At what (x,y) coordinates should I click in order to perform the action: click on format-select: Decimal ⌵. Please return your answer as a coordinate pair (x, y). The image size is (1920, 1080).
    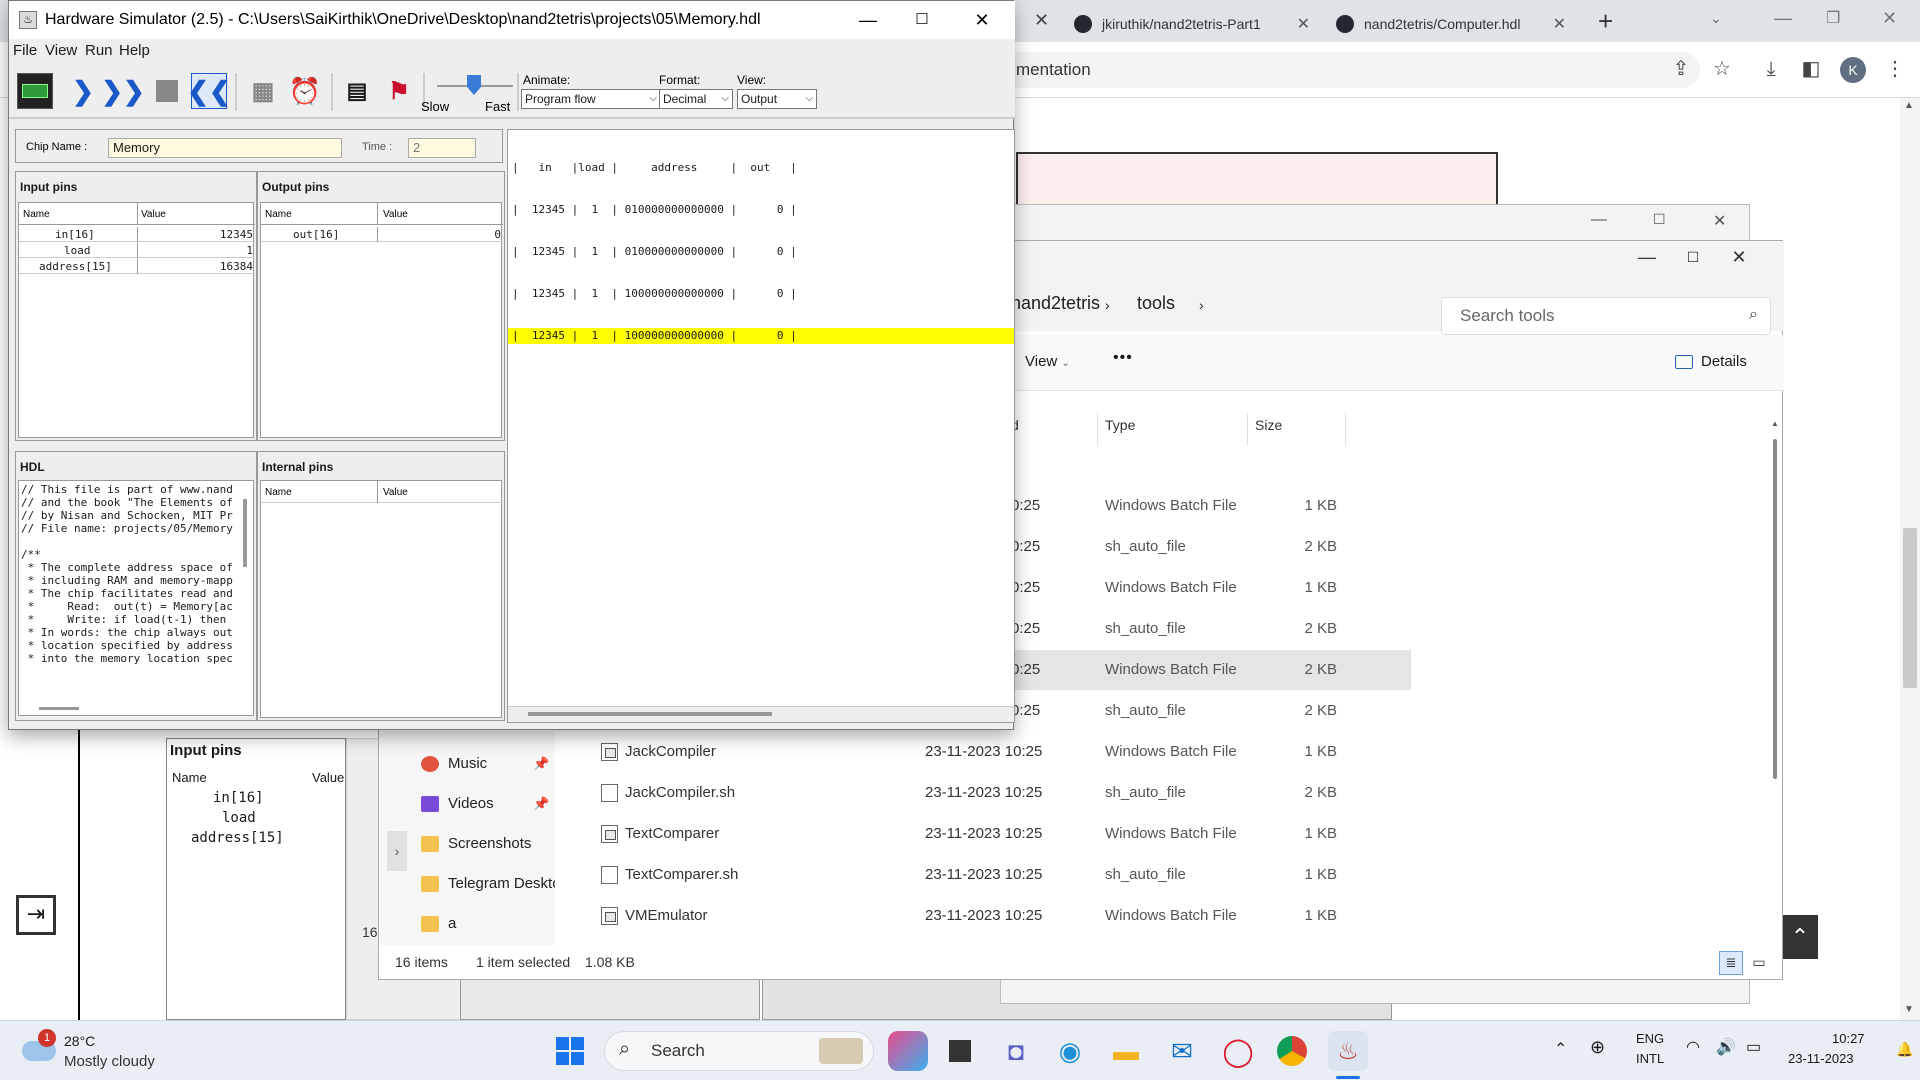
    Looking at the image, I should click on (696, 99).